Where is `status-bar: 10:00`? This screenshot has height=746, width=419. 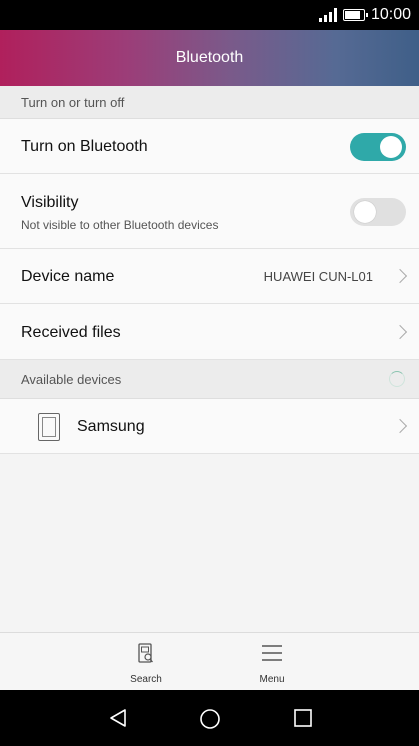
status-bar: 10:00 is located at coordinates (209, 15).